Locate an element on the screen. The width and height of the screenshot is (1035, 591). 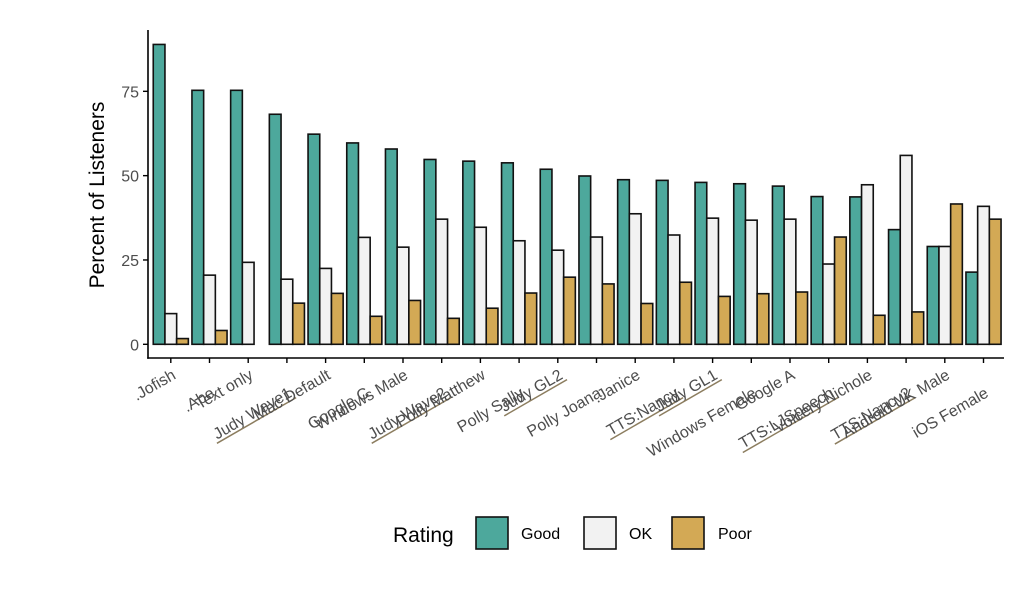
bar-ok-judy-wave2 is located at coordinates (442, 282).